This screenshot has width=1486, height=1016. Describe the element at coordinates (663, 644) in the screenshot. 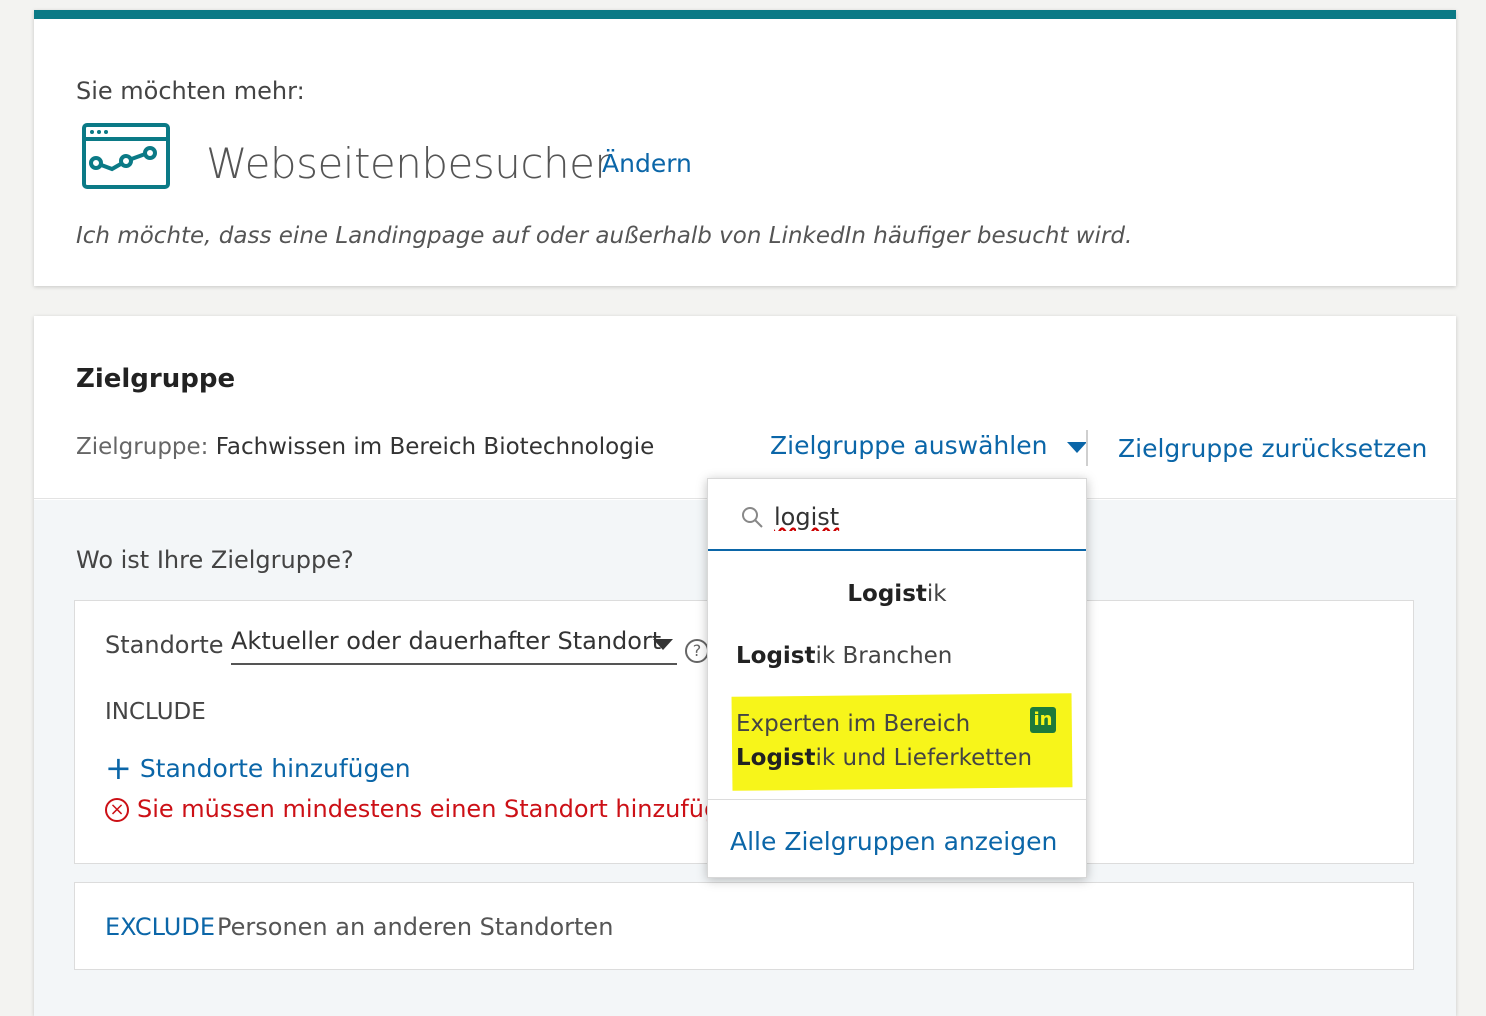

I see `caret-down-icon` at that location.